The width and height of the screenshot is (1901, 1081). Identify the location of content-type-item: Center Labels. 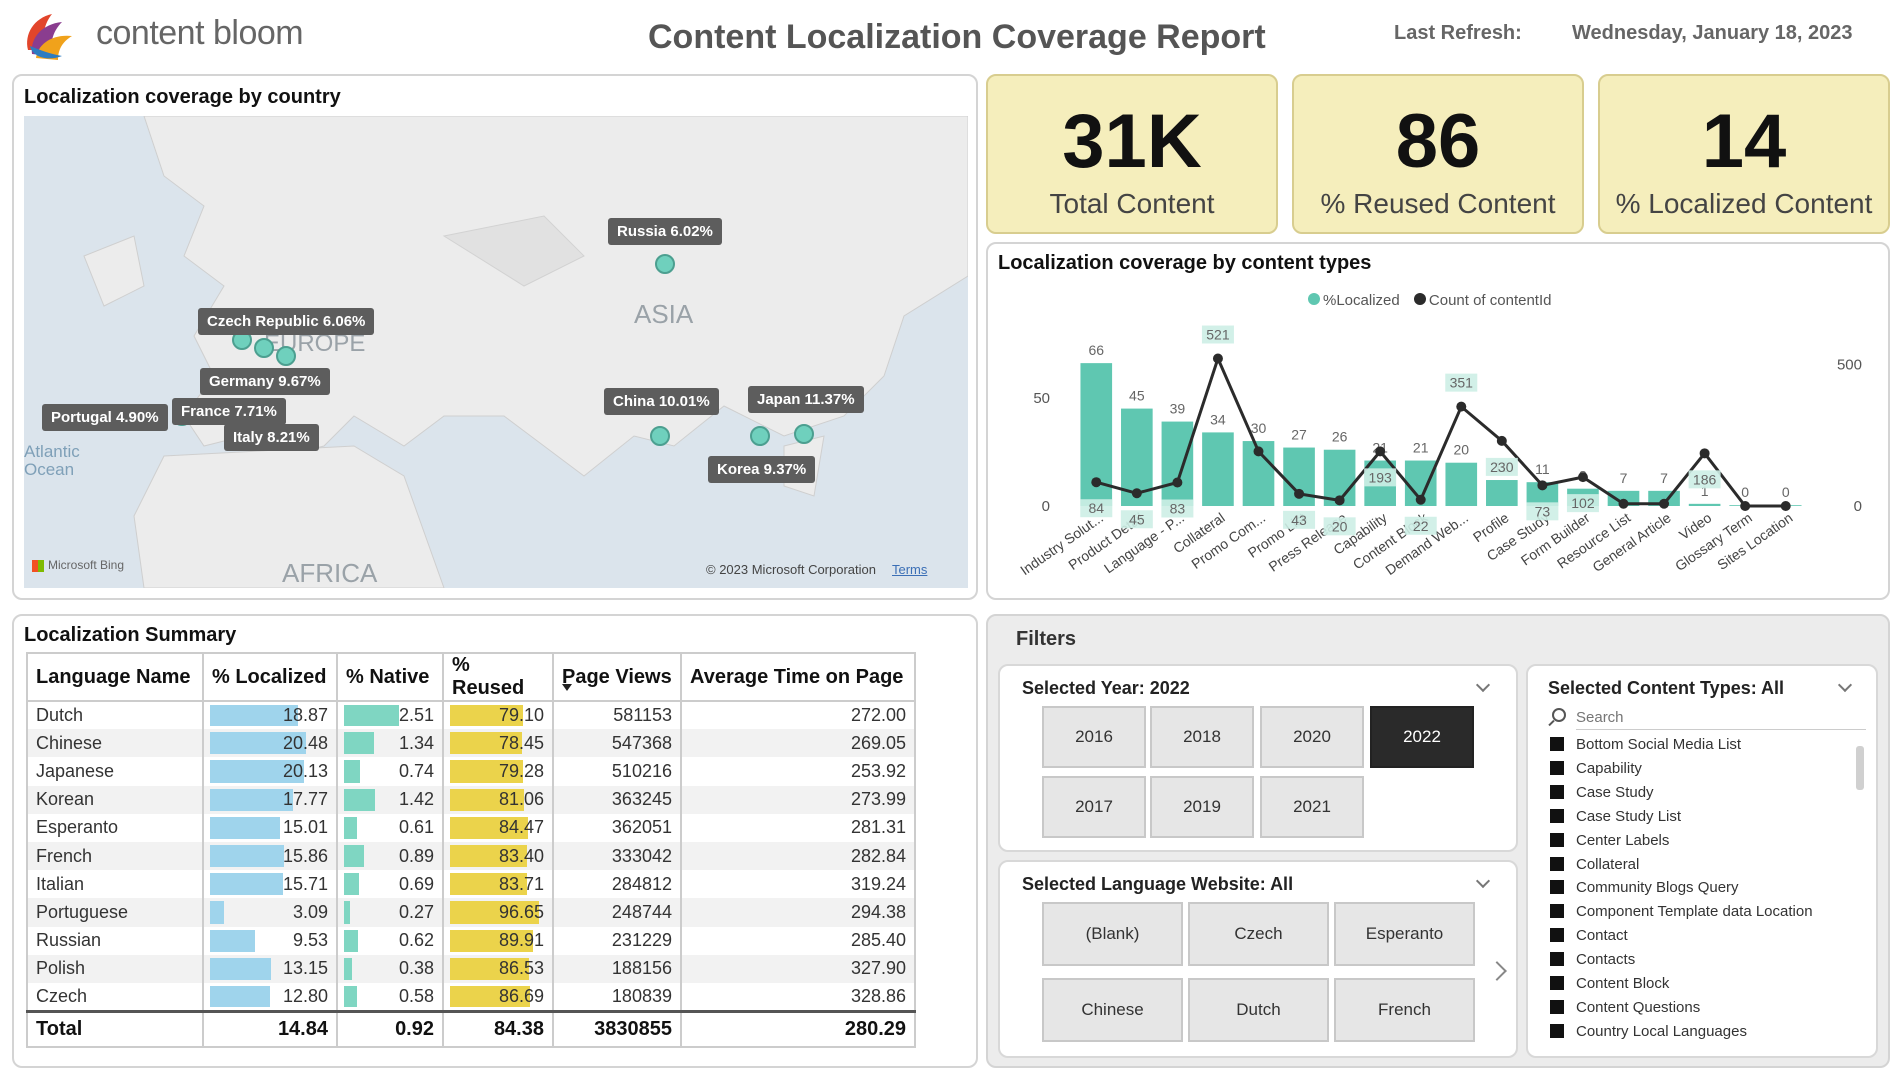
(1609, 842).